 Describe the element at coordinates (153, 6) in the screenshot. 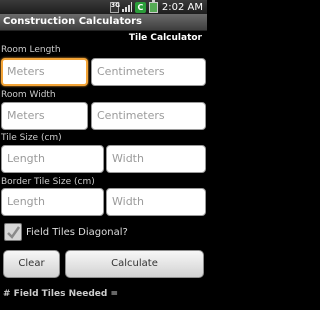

I see `battery-icon` at that location.